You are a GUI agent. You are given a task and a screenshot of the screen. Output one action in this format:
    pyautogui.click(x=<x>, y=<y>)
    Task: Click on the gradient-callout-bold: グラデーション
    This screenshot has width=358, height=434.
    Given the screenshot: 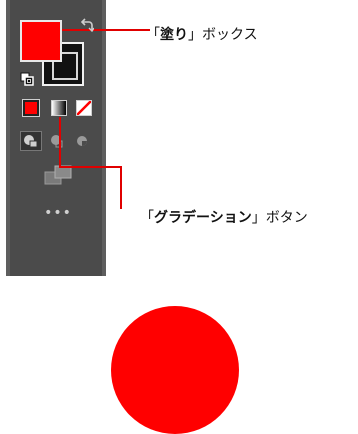 What is the action you would take?
    pyautogui.click(x=203, y=218)
    